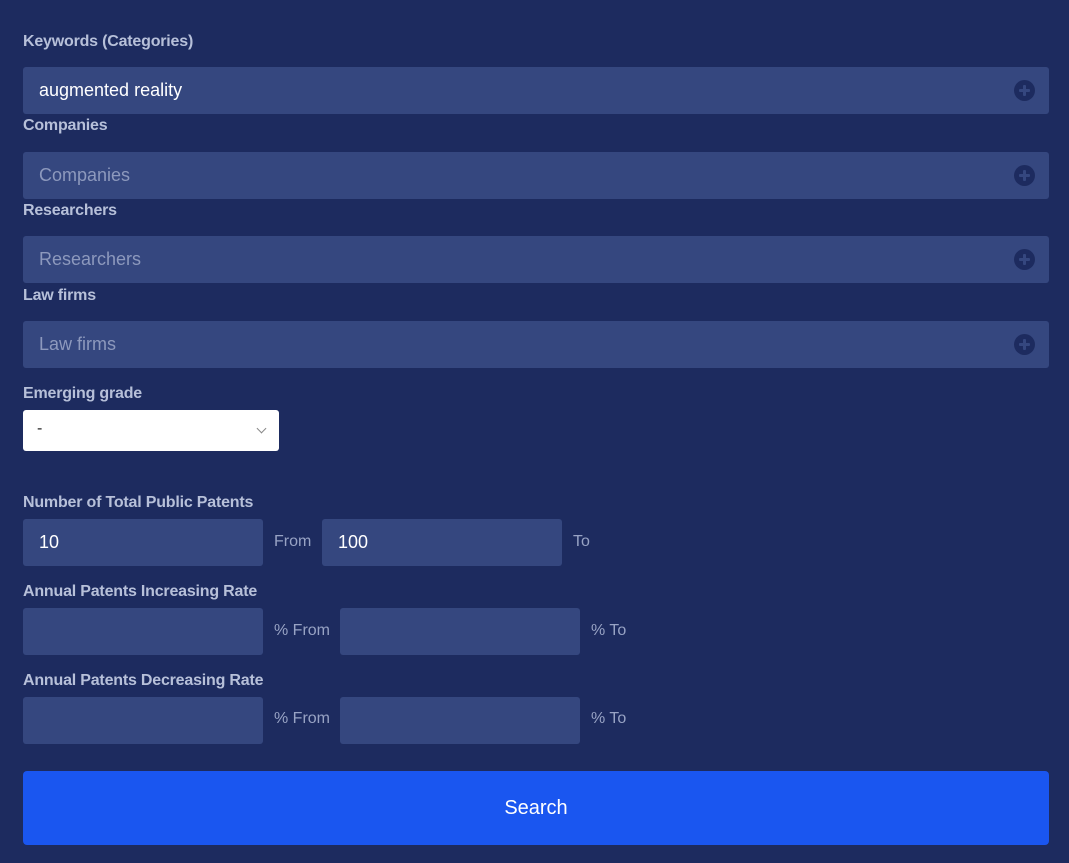  I want to click on decreasing-rate-from-input, so click(143, 720).